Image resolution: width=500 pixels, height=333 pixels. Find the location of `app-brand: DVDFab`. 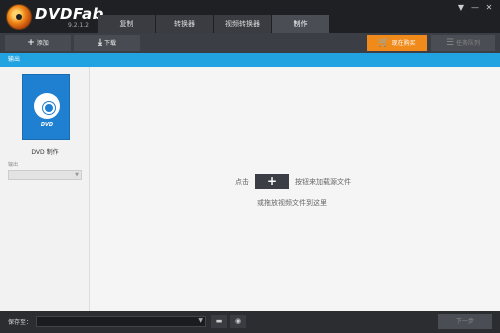

app-brand: DVDFab is located at coordinates (69, 14).